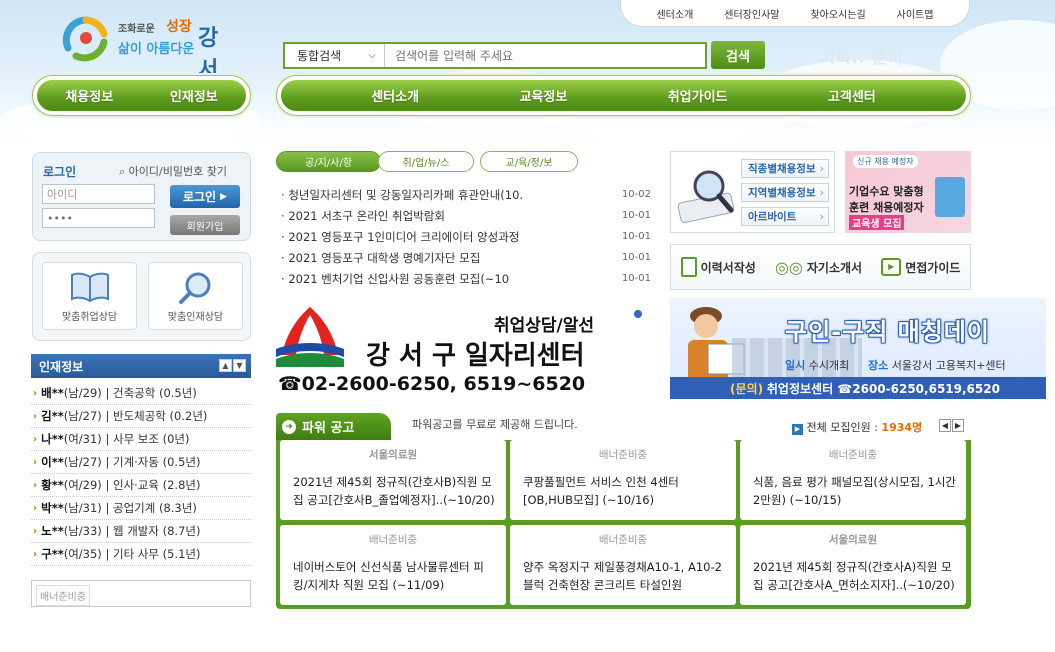 Image resolution: width=1055 pixels, height=652 pixels. What do you see at coordinates (908, 192) in the screenshot?
I see `training-recruit-banner: 신규 채용 예정자 기업수요 맞춤형 훈련 채용예정자 교육생 모집` at bounding box center [908, 192].